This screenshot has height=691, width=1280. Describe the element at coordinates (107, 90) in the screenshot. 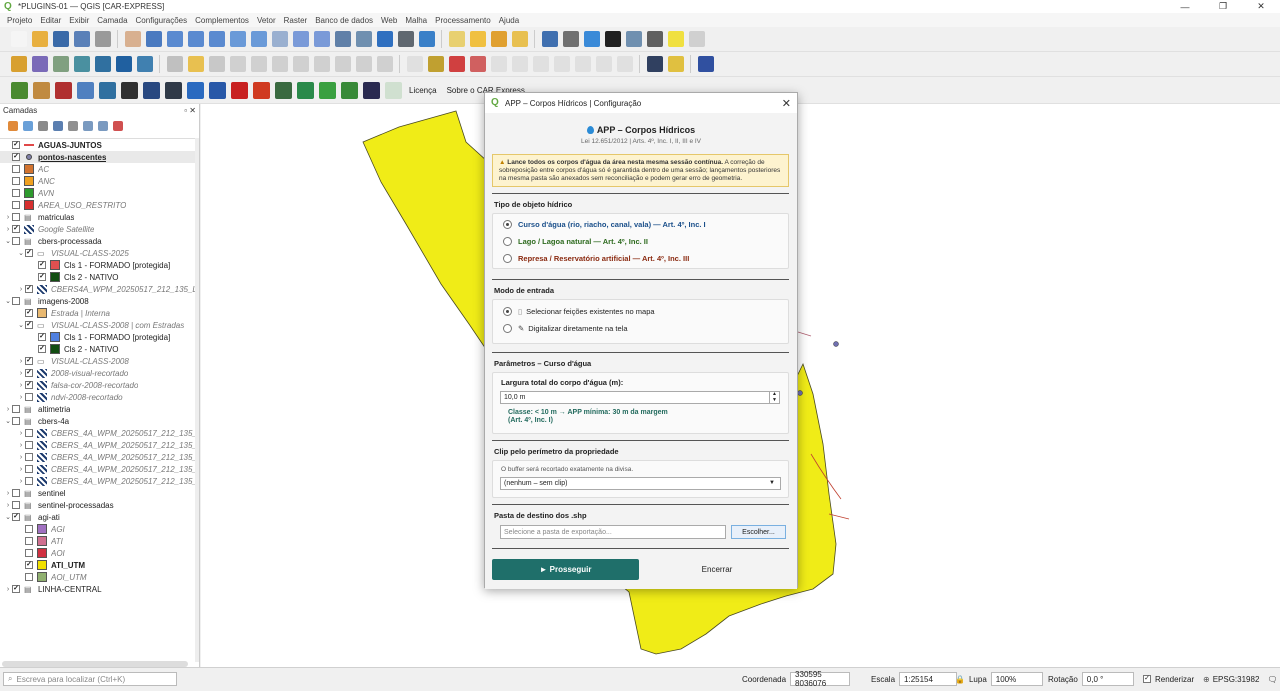

I see `car-5-icon` at that location.